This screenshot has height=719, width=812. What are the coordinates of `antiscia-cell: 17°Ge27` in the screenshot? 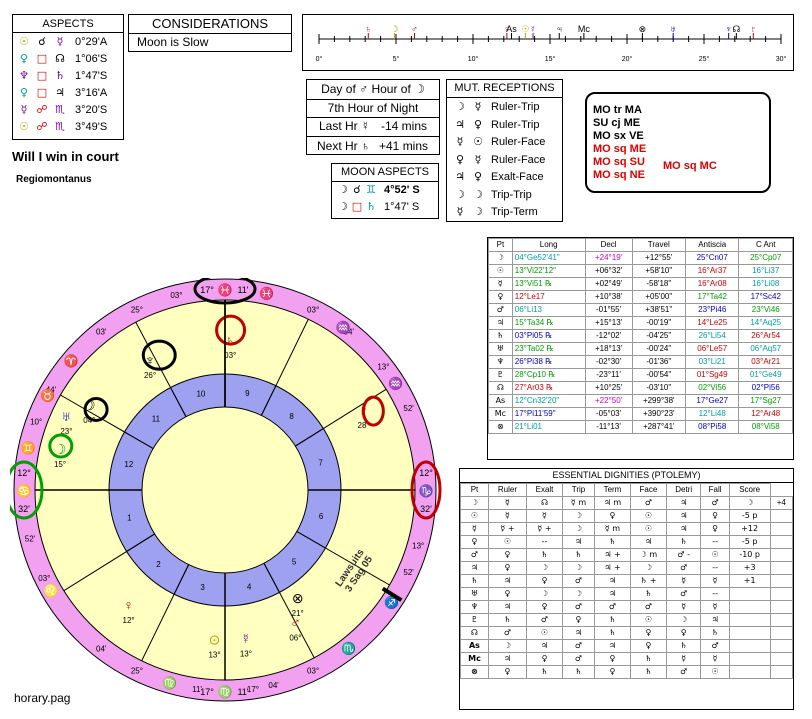 It's located at (712, 401).